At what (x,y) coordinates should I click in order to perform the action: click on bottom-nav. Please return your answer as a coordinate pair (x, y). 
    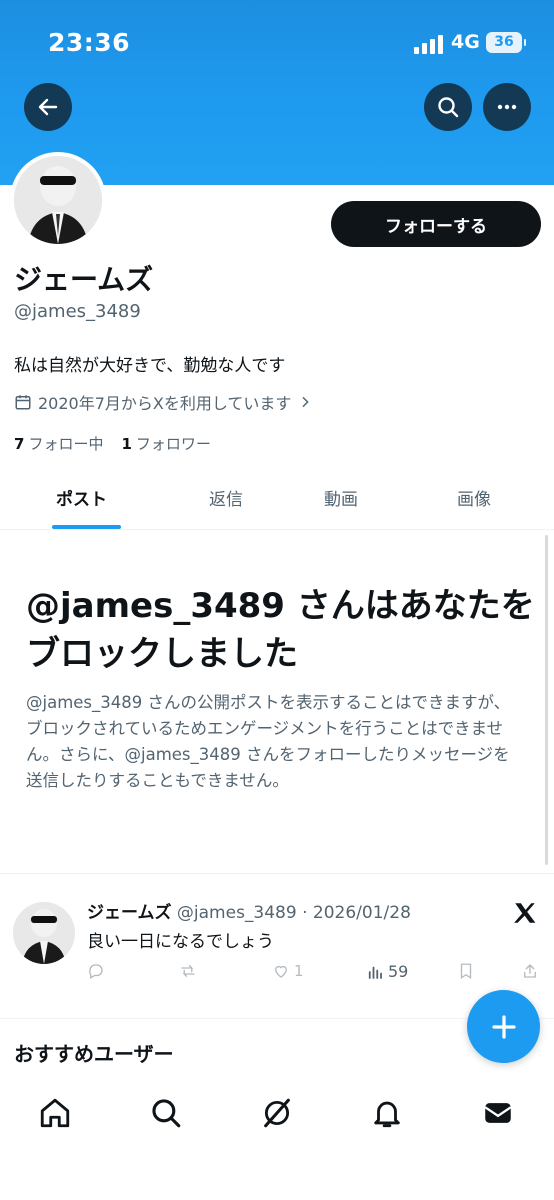
    Looking at the image, I should click on (277, 1137).